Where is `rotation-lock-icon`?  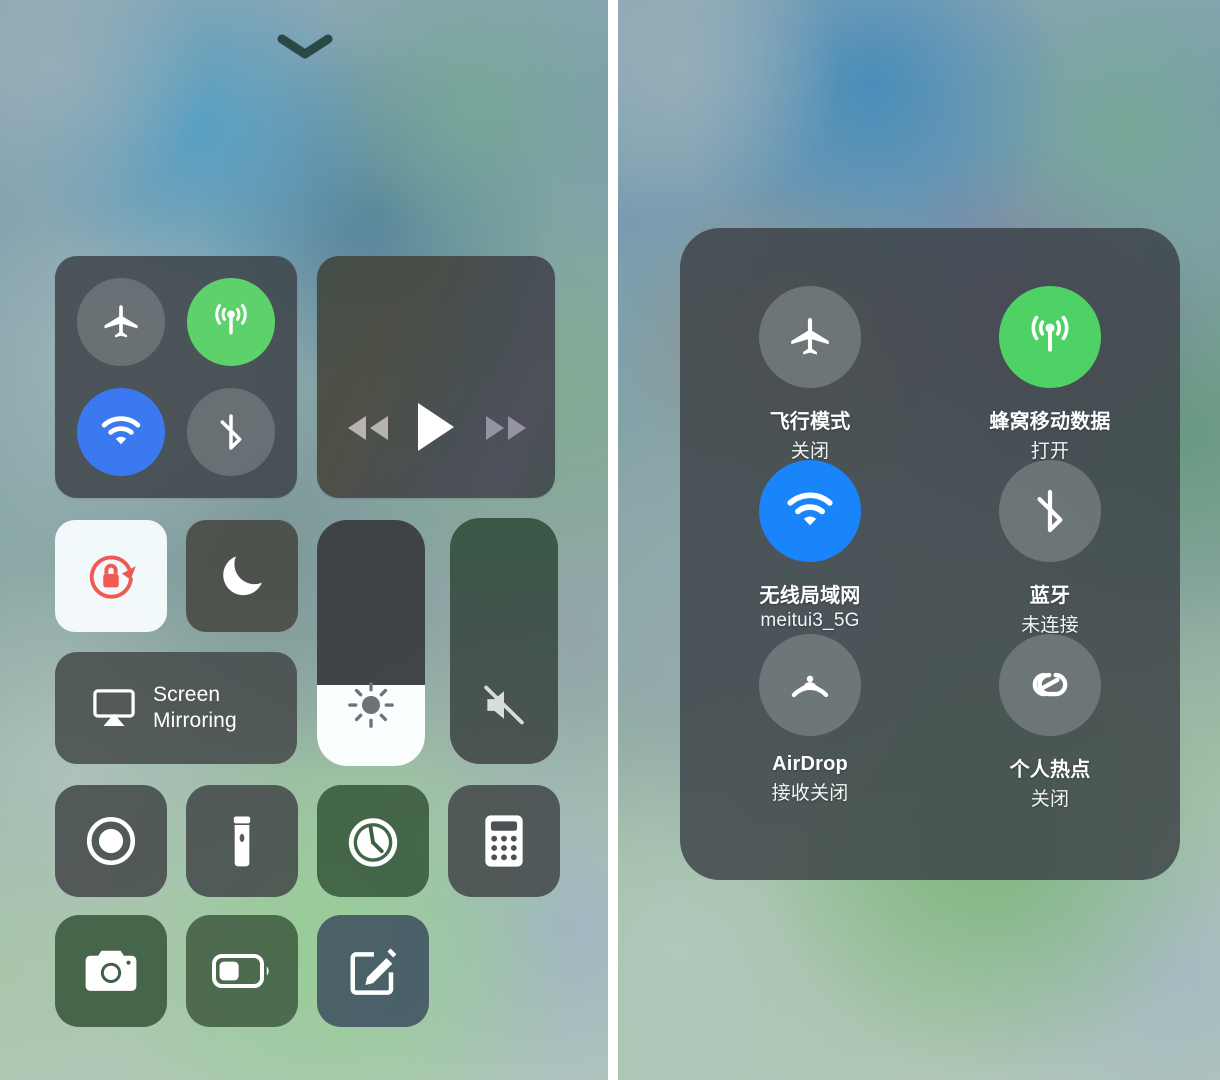
rotation-lock-icon is located at coordinates (112, 577).